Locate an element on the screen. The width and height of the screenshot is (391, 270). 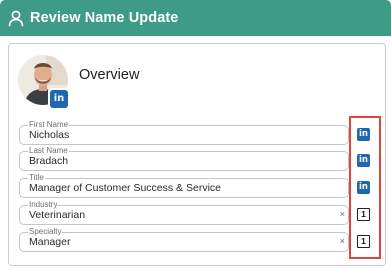
field-label: First Name is located at coordinates (49, 124).